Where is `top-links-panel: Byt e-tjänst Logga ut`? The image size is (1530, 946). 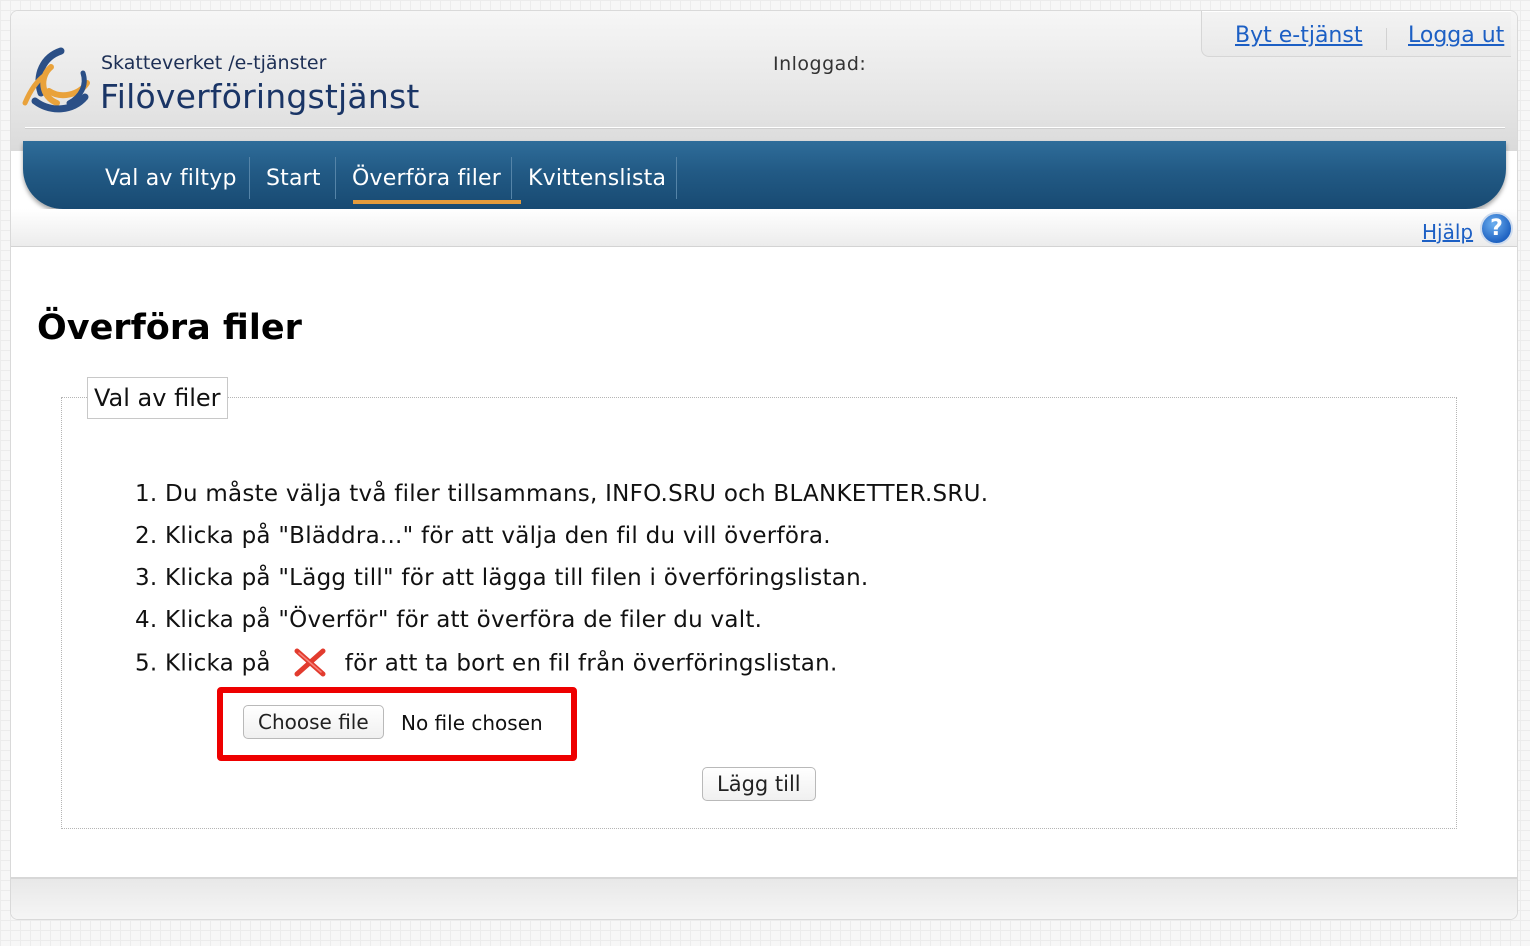 top-links-panel: Byt e-tjänst Logga ut is located at coordinates (1356, 34).